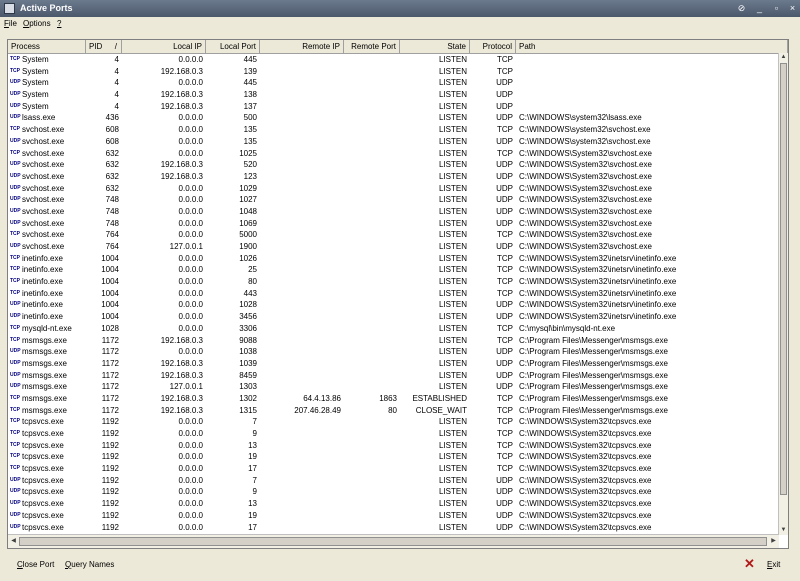 This screenshot has width=800, height=581. What do you see at coordinates (13, 541) in the screenshot?
I see `scroll-left-icon: ◀` at bounding box center [13, 541].